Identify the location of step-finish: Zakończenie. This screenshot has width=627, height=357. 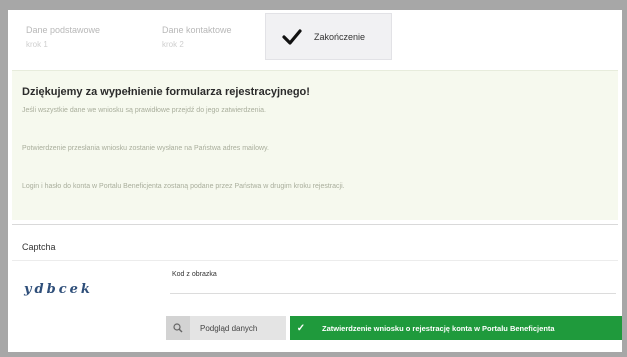
(328, 36).